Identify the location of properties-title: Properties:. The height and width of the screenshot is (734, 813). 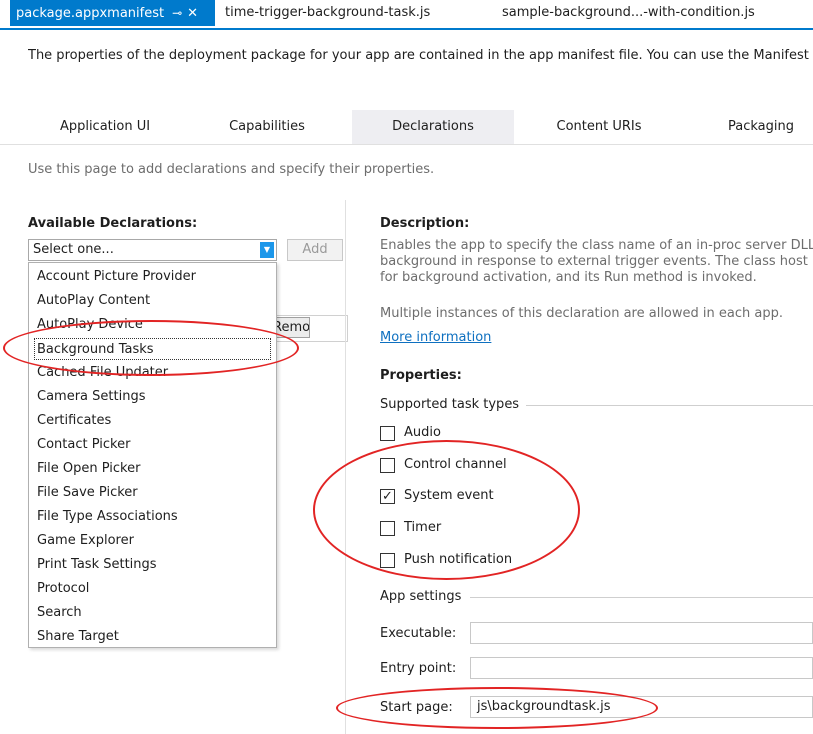
(421, 375).